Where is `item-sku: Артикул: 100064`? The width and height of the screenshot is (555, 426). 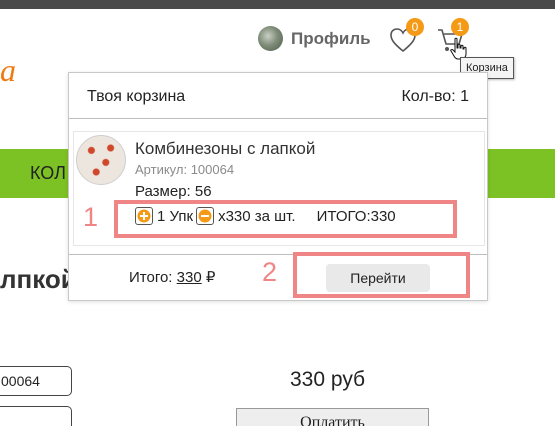 item-sku: Артикул: 100064 is located at coordinates (185, 169).